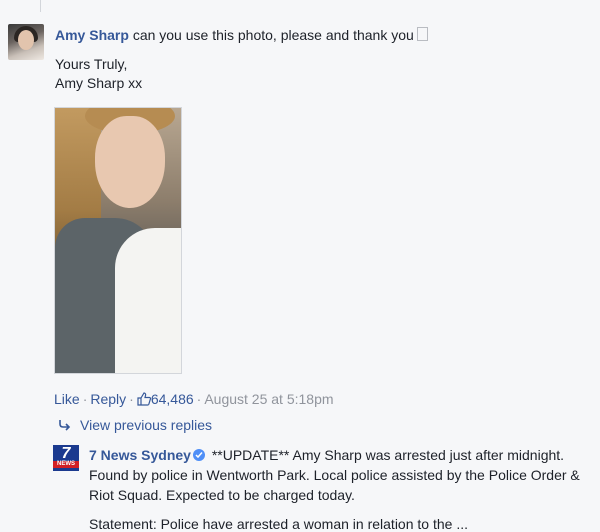 The image size is (600, 532). I want to click on view-previous-replies-link: View previous replies, so click(135, 425).